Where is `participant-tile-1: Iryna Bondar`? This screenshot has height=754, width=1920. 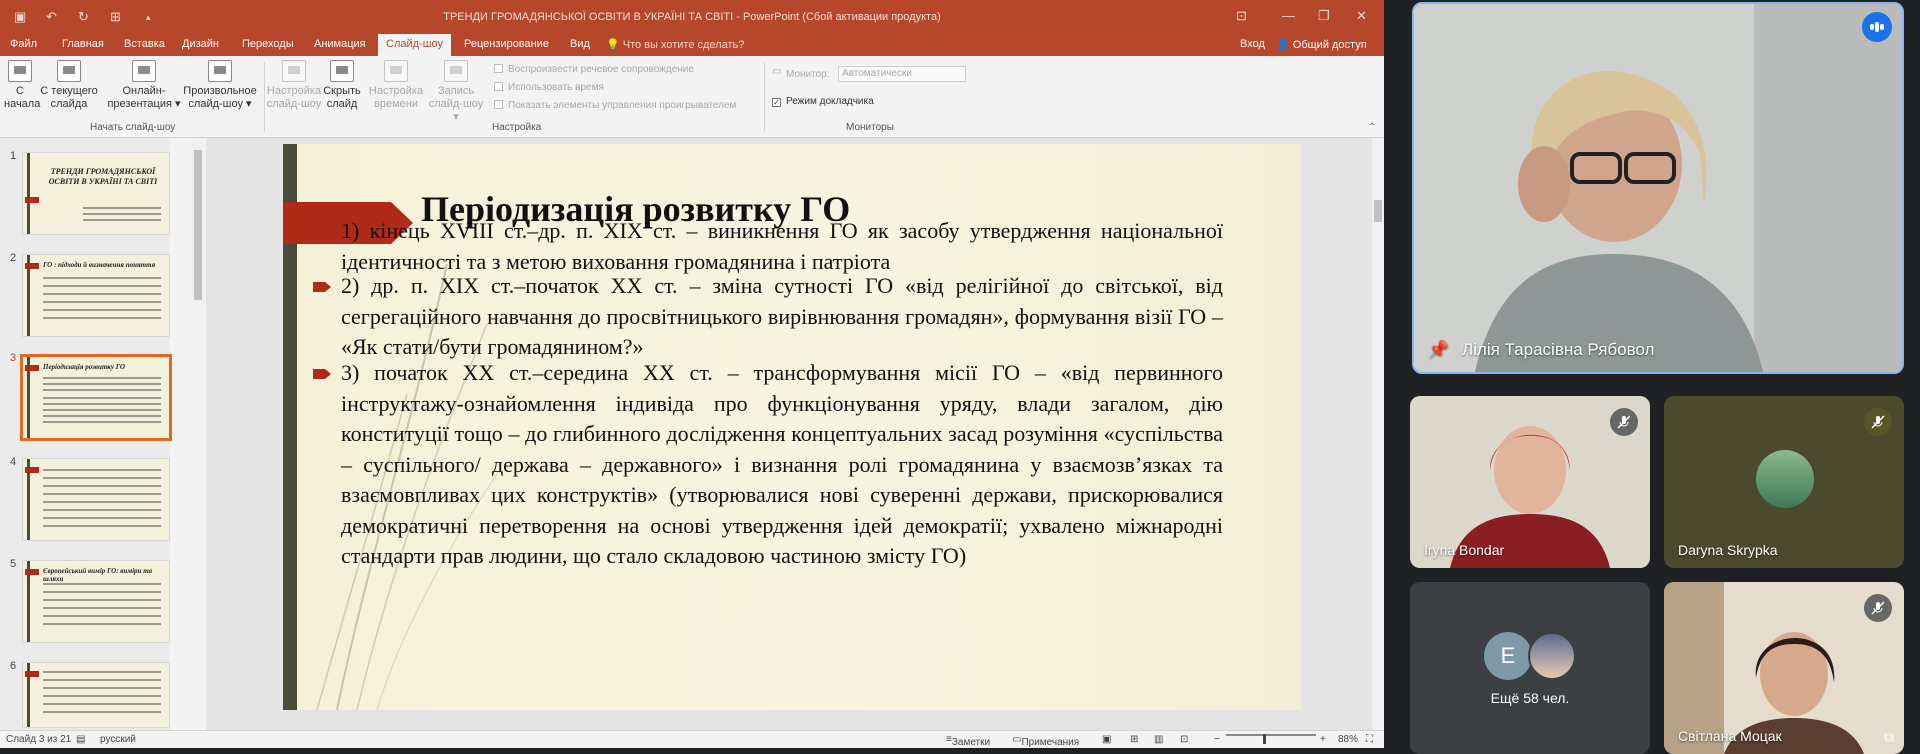 participant-tile-1: Iryna Bondar is located at coordinates (1530, 482).